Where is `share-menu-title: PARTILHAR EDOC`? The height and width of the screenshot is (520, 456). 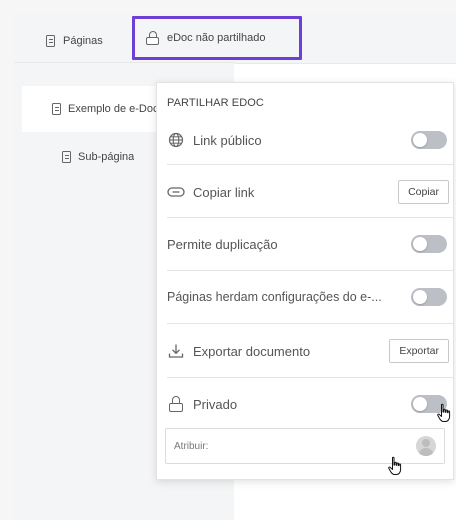
share-menu-title: PARTILHAR EDOC is located at coordinates (215, 103).